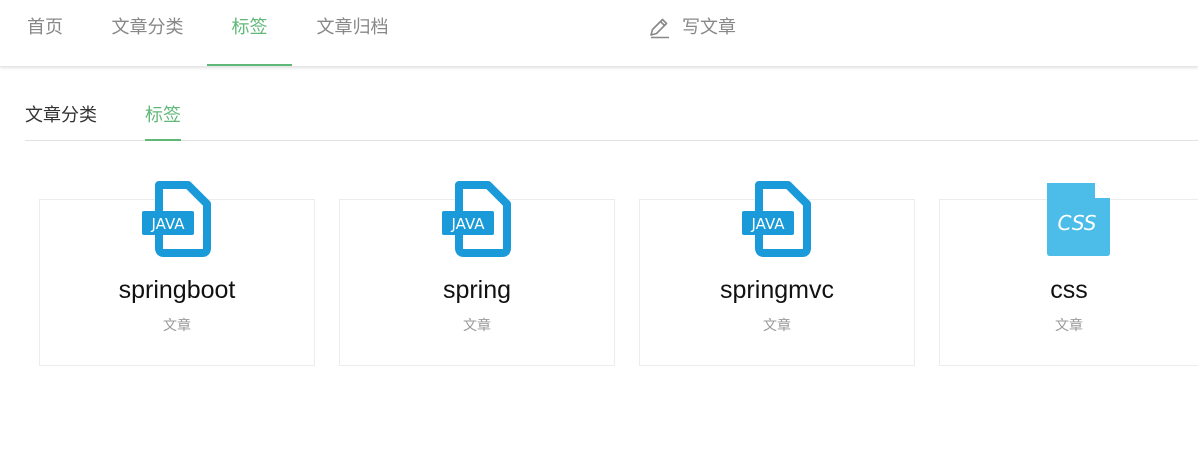 This screenshot has width=1198, height=467. Describe the element at coordinates (45, 32) in the screenshot. I see `nav-item-home: 首页` at that location.